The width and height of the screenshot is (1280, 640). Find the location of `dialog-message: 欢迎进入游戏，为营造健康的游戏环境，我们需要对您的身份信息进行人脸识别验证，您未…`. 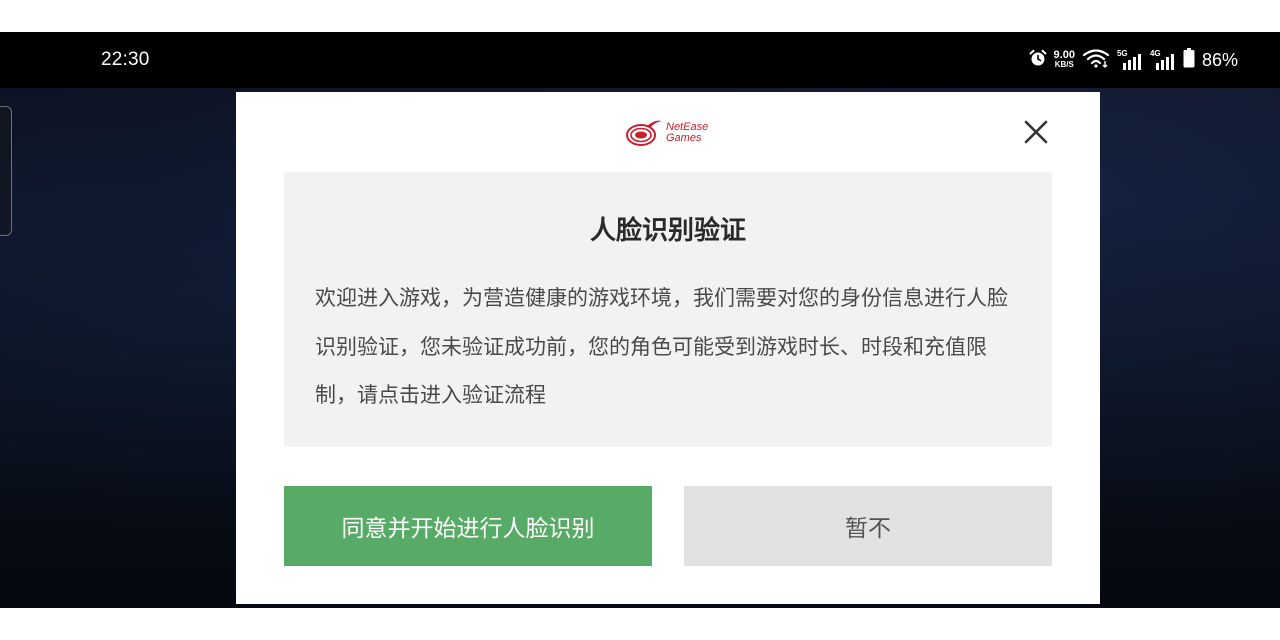

dialog-message: 欢迎进入游戏，为营造健康的游戏环境，我们需要对您的身份信息进行人脸识别验证，您未… is located at coordinates (661, 346).